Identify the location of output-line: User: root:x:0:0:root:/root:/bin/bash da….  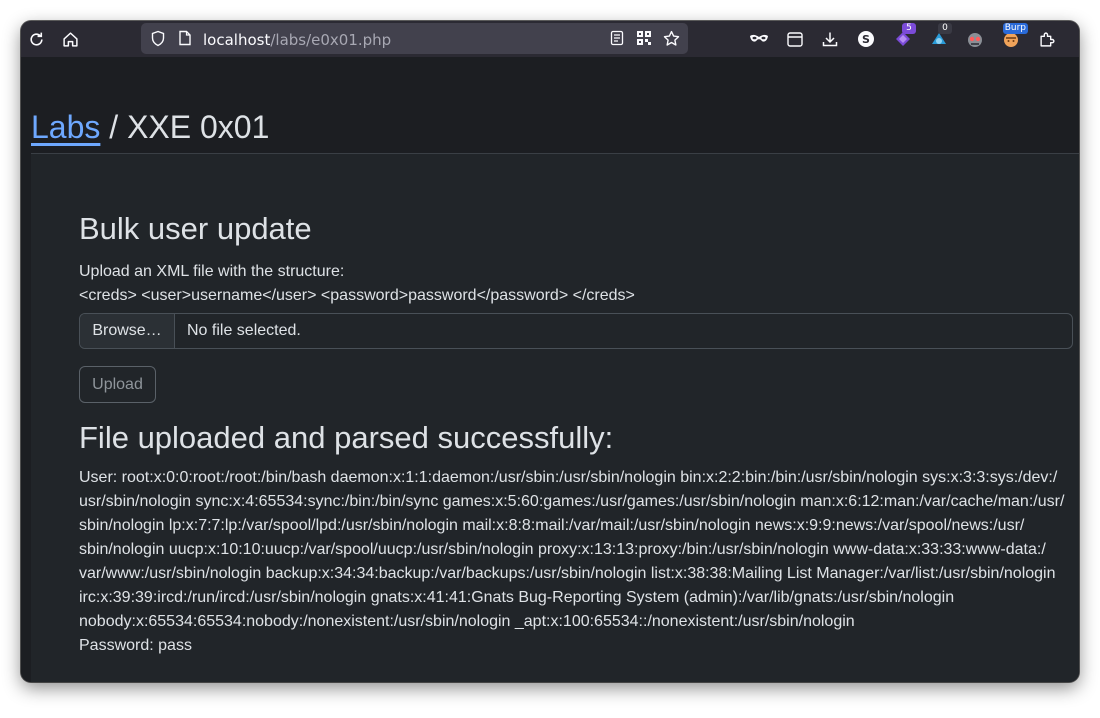
(568, 477).